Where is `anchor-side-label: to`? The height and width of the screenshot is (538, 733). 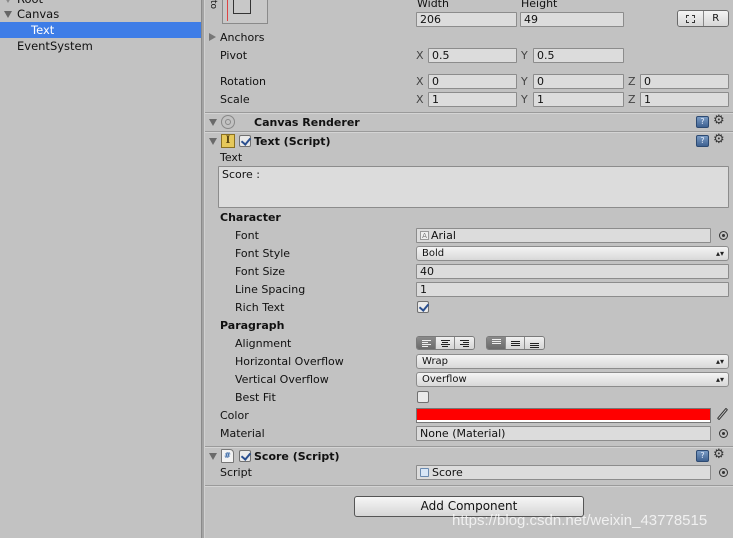
anchor-side-label: to is located at coordinates (213, 5).